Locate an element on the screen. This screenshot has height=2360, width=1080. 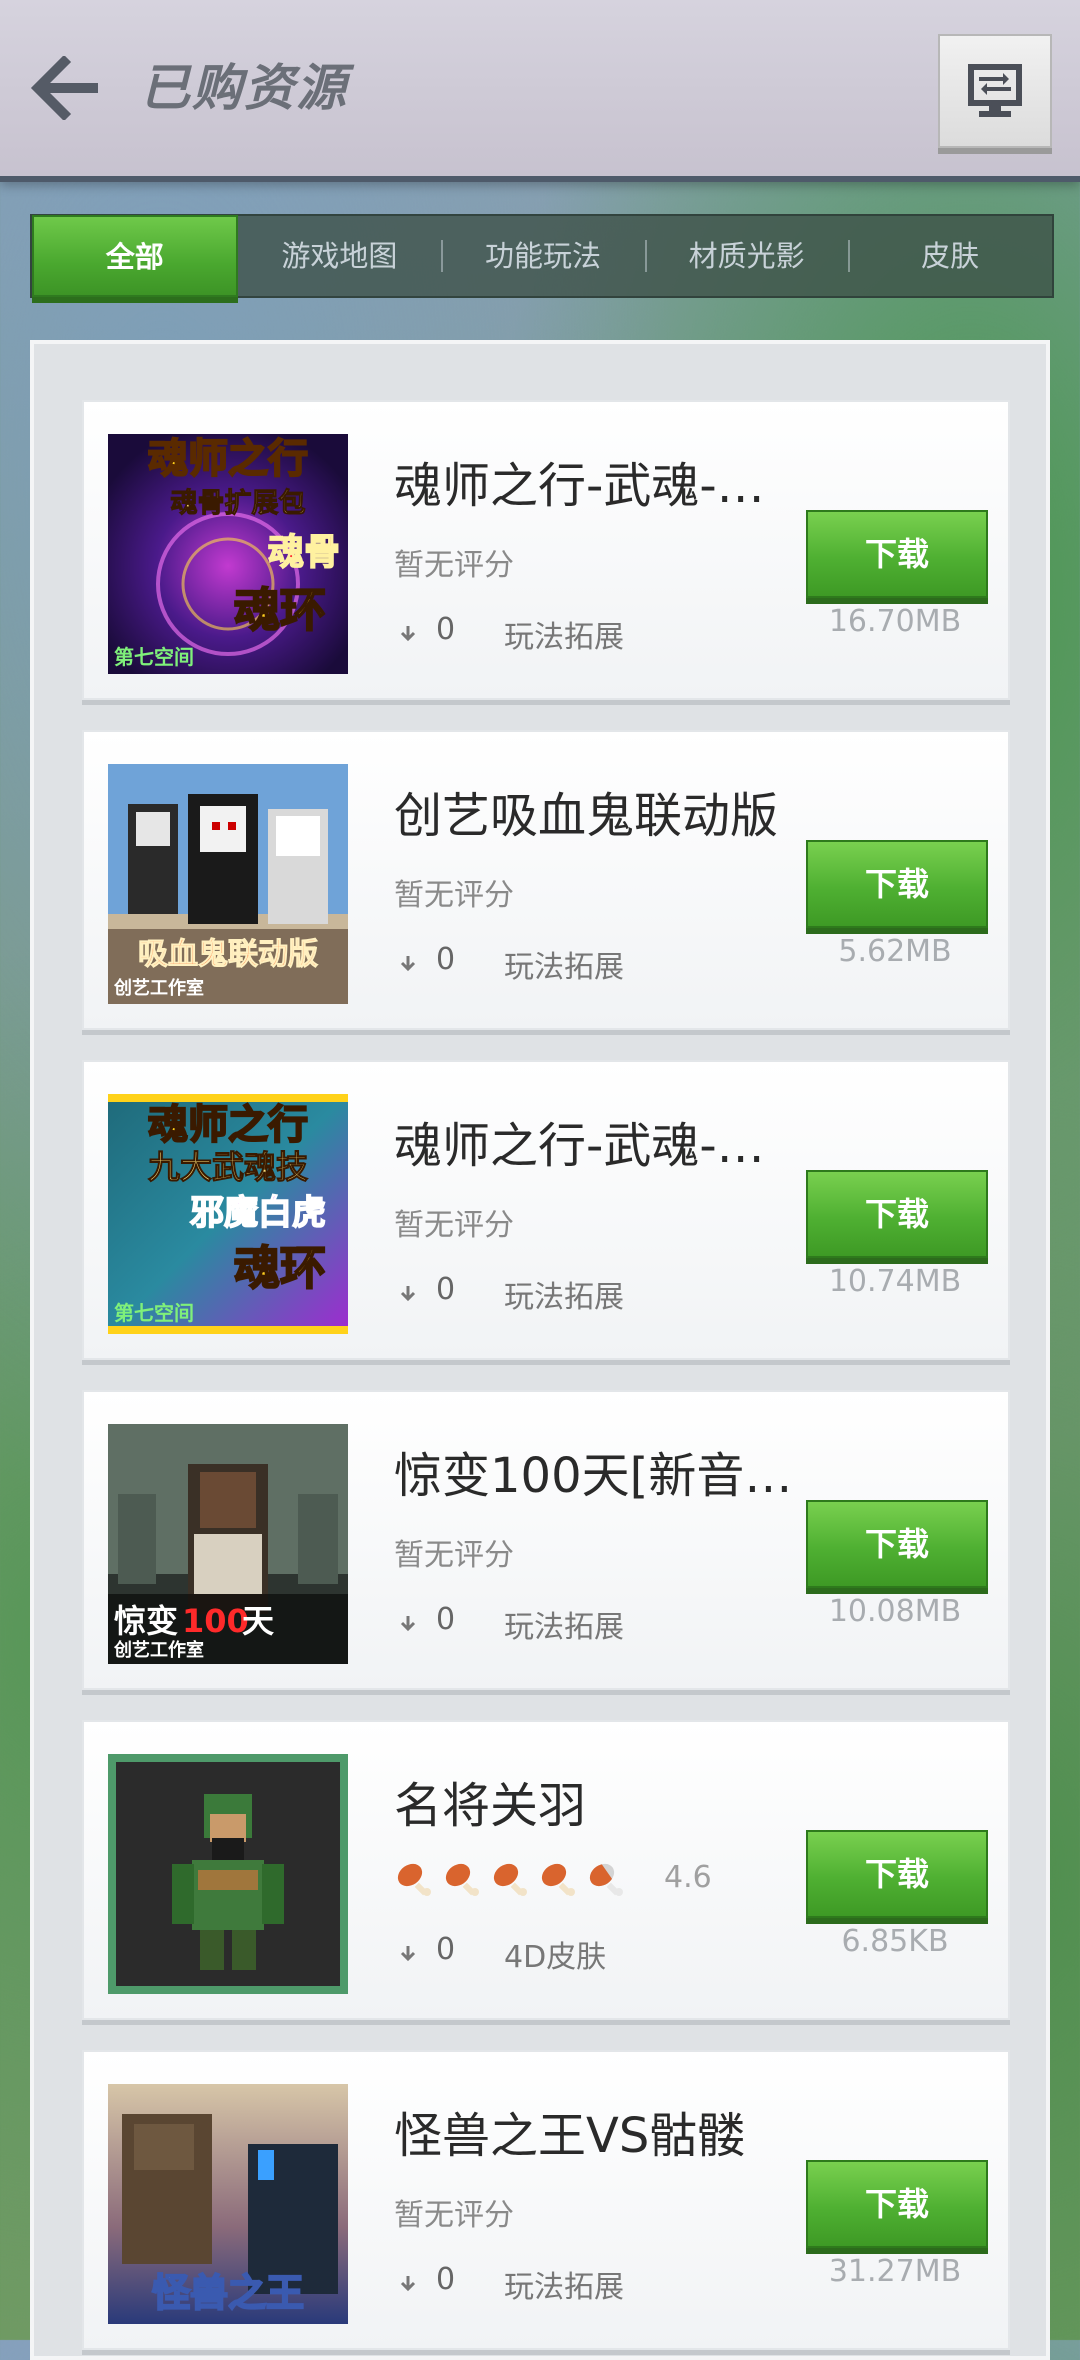
back-arrow-icon is located at coordinates (68, 88).